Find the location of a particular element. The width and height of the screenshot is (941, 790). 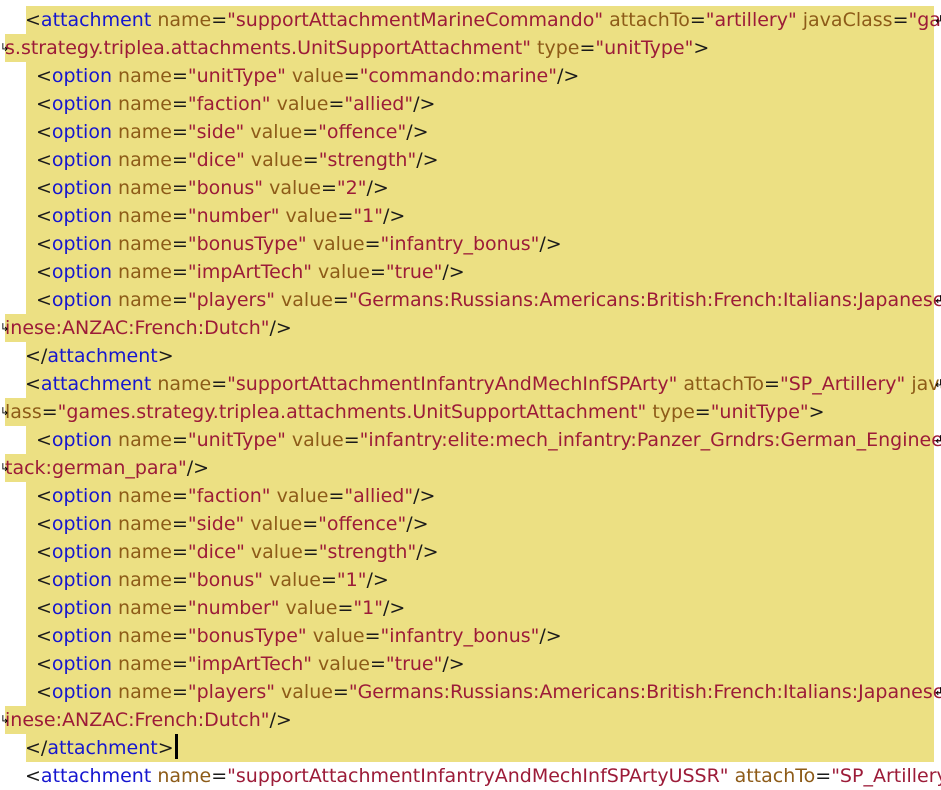

code-line: tack:german_para"/> ↳ is located at coordinates (470, 468).